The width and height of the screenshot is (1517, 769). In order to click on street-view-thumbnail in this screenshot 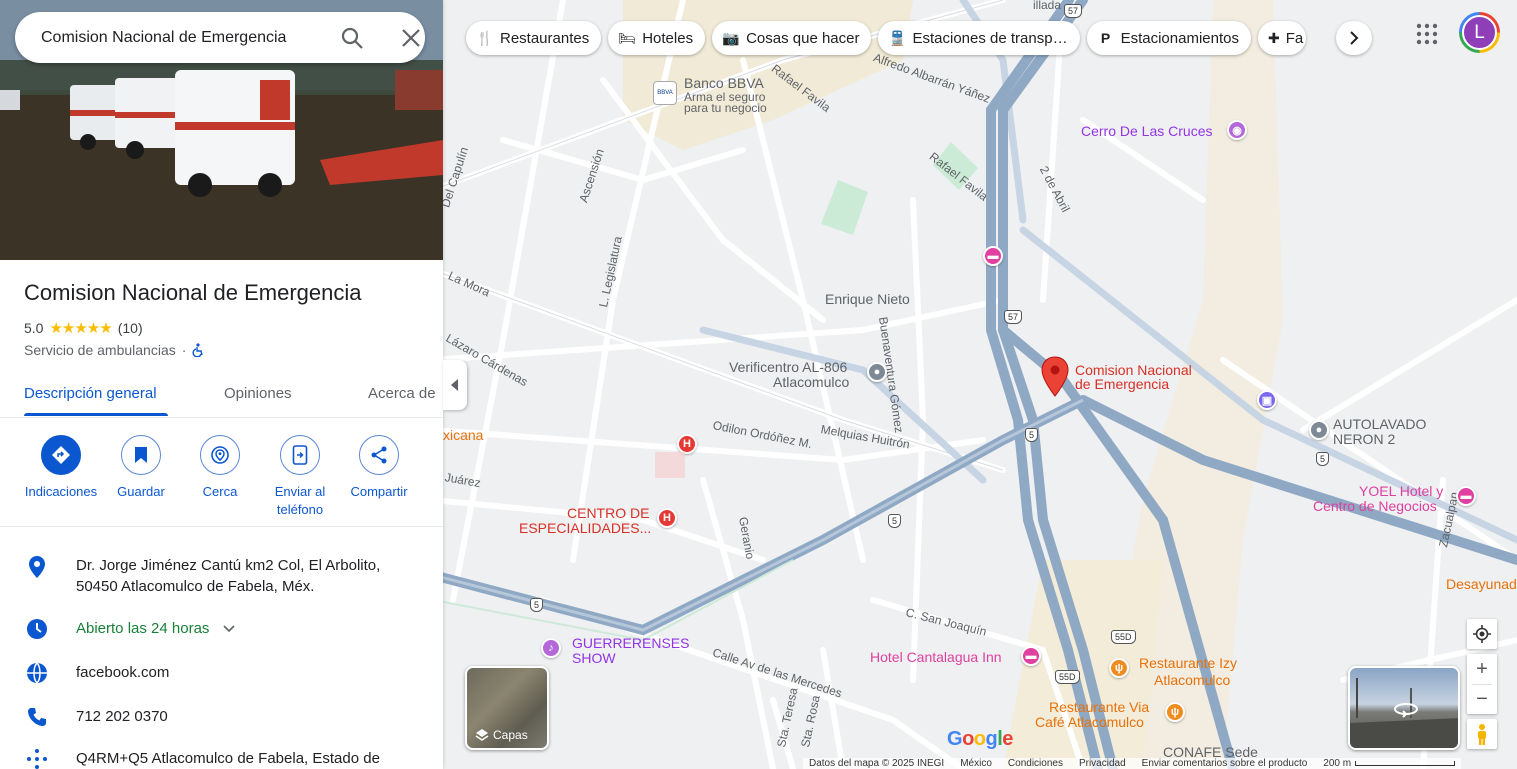, I will do `click(1404, 708)`.